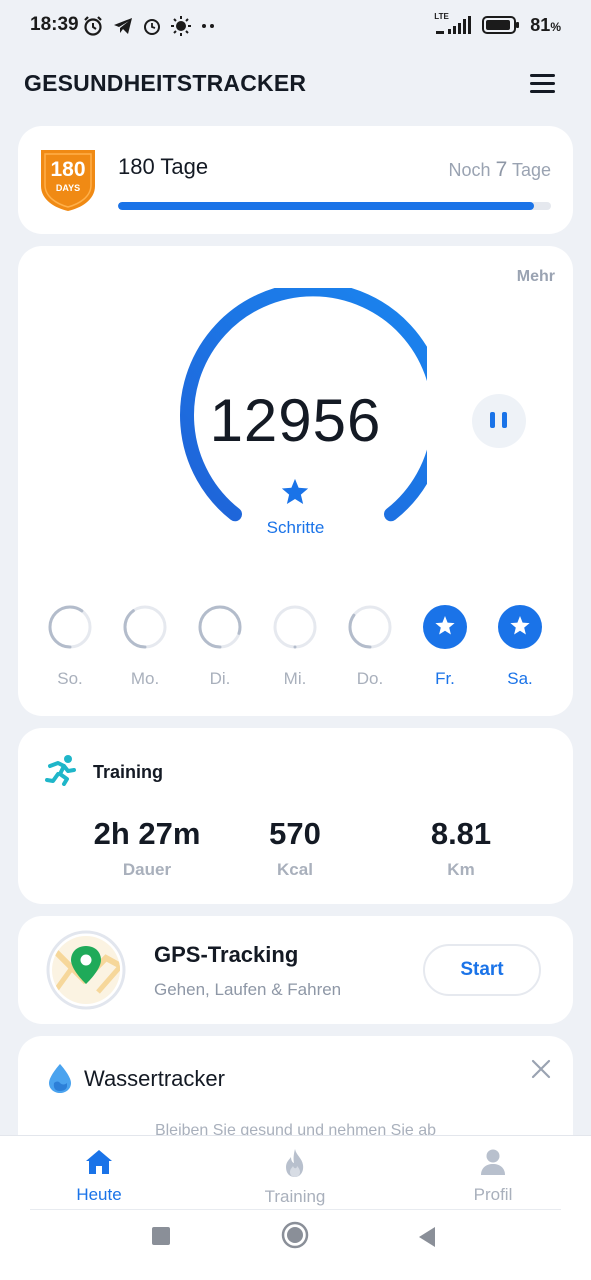 The width and height of the screenshot is (591, 1280). I want to click on day-item: Di., so click(220, 646).